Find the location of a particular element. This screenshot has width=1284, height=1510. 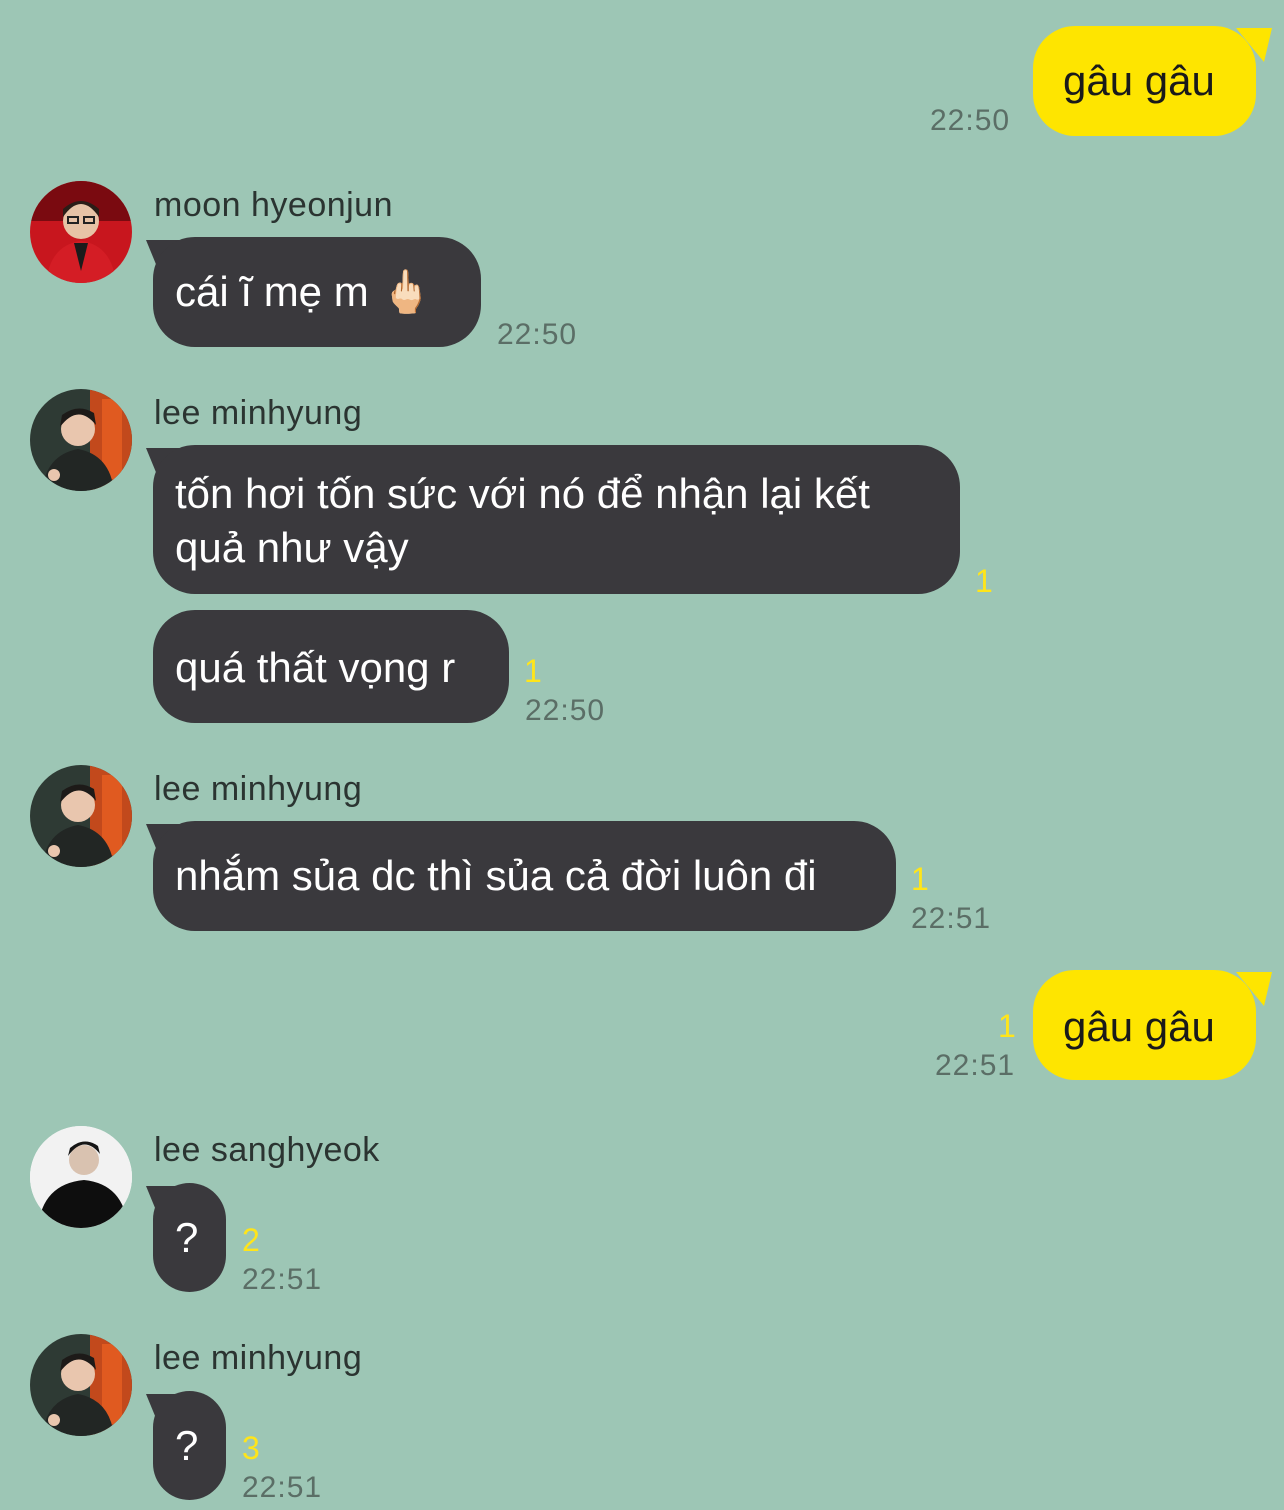

message-bubble: quá thất vọng r is located at coordinates (331, 666).